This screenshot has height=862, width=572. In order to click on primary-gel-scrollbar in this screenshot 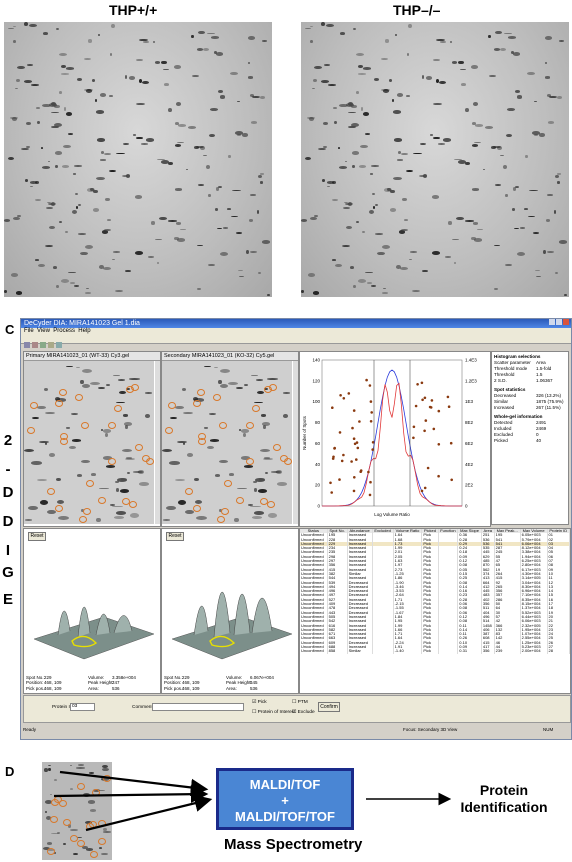, I will do `click(157, 442)`.